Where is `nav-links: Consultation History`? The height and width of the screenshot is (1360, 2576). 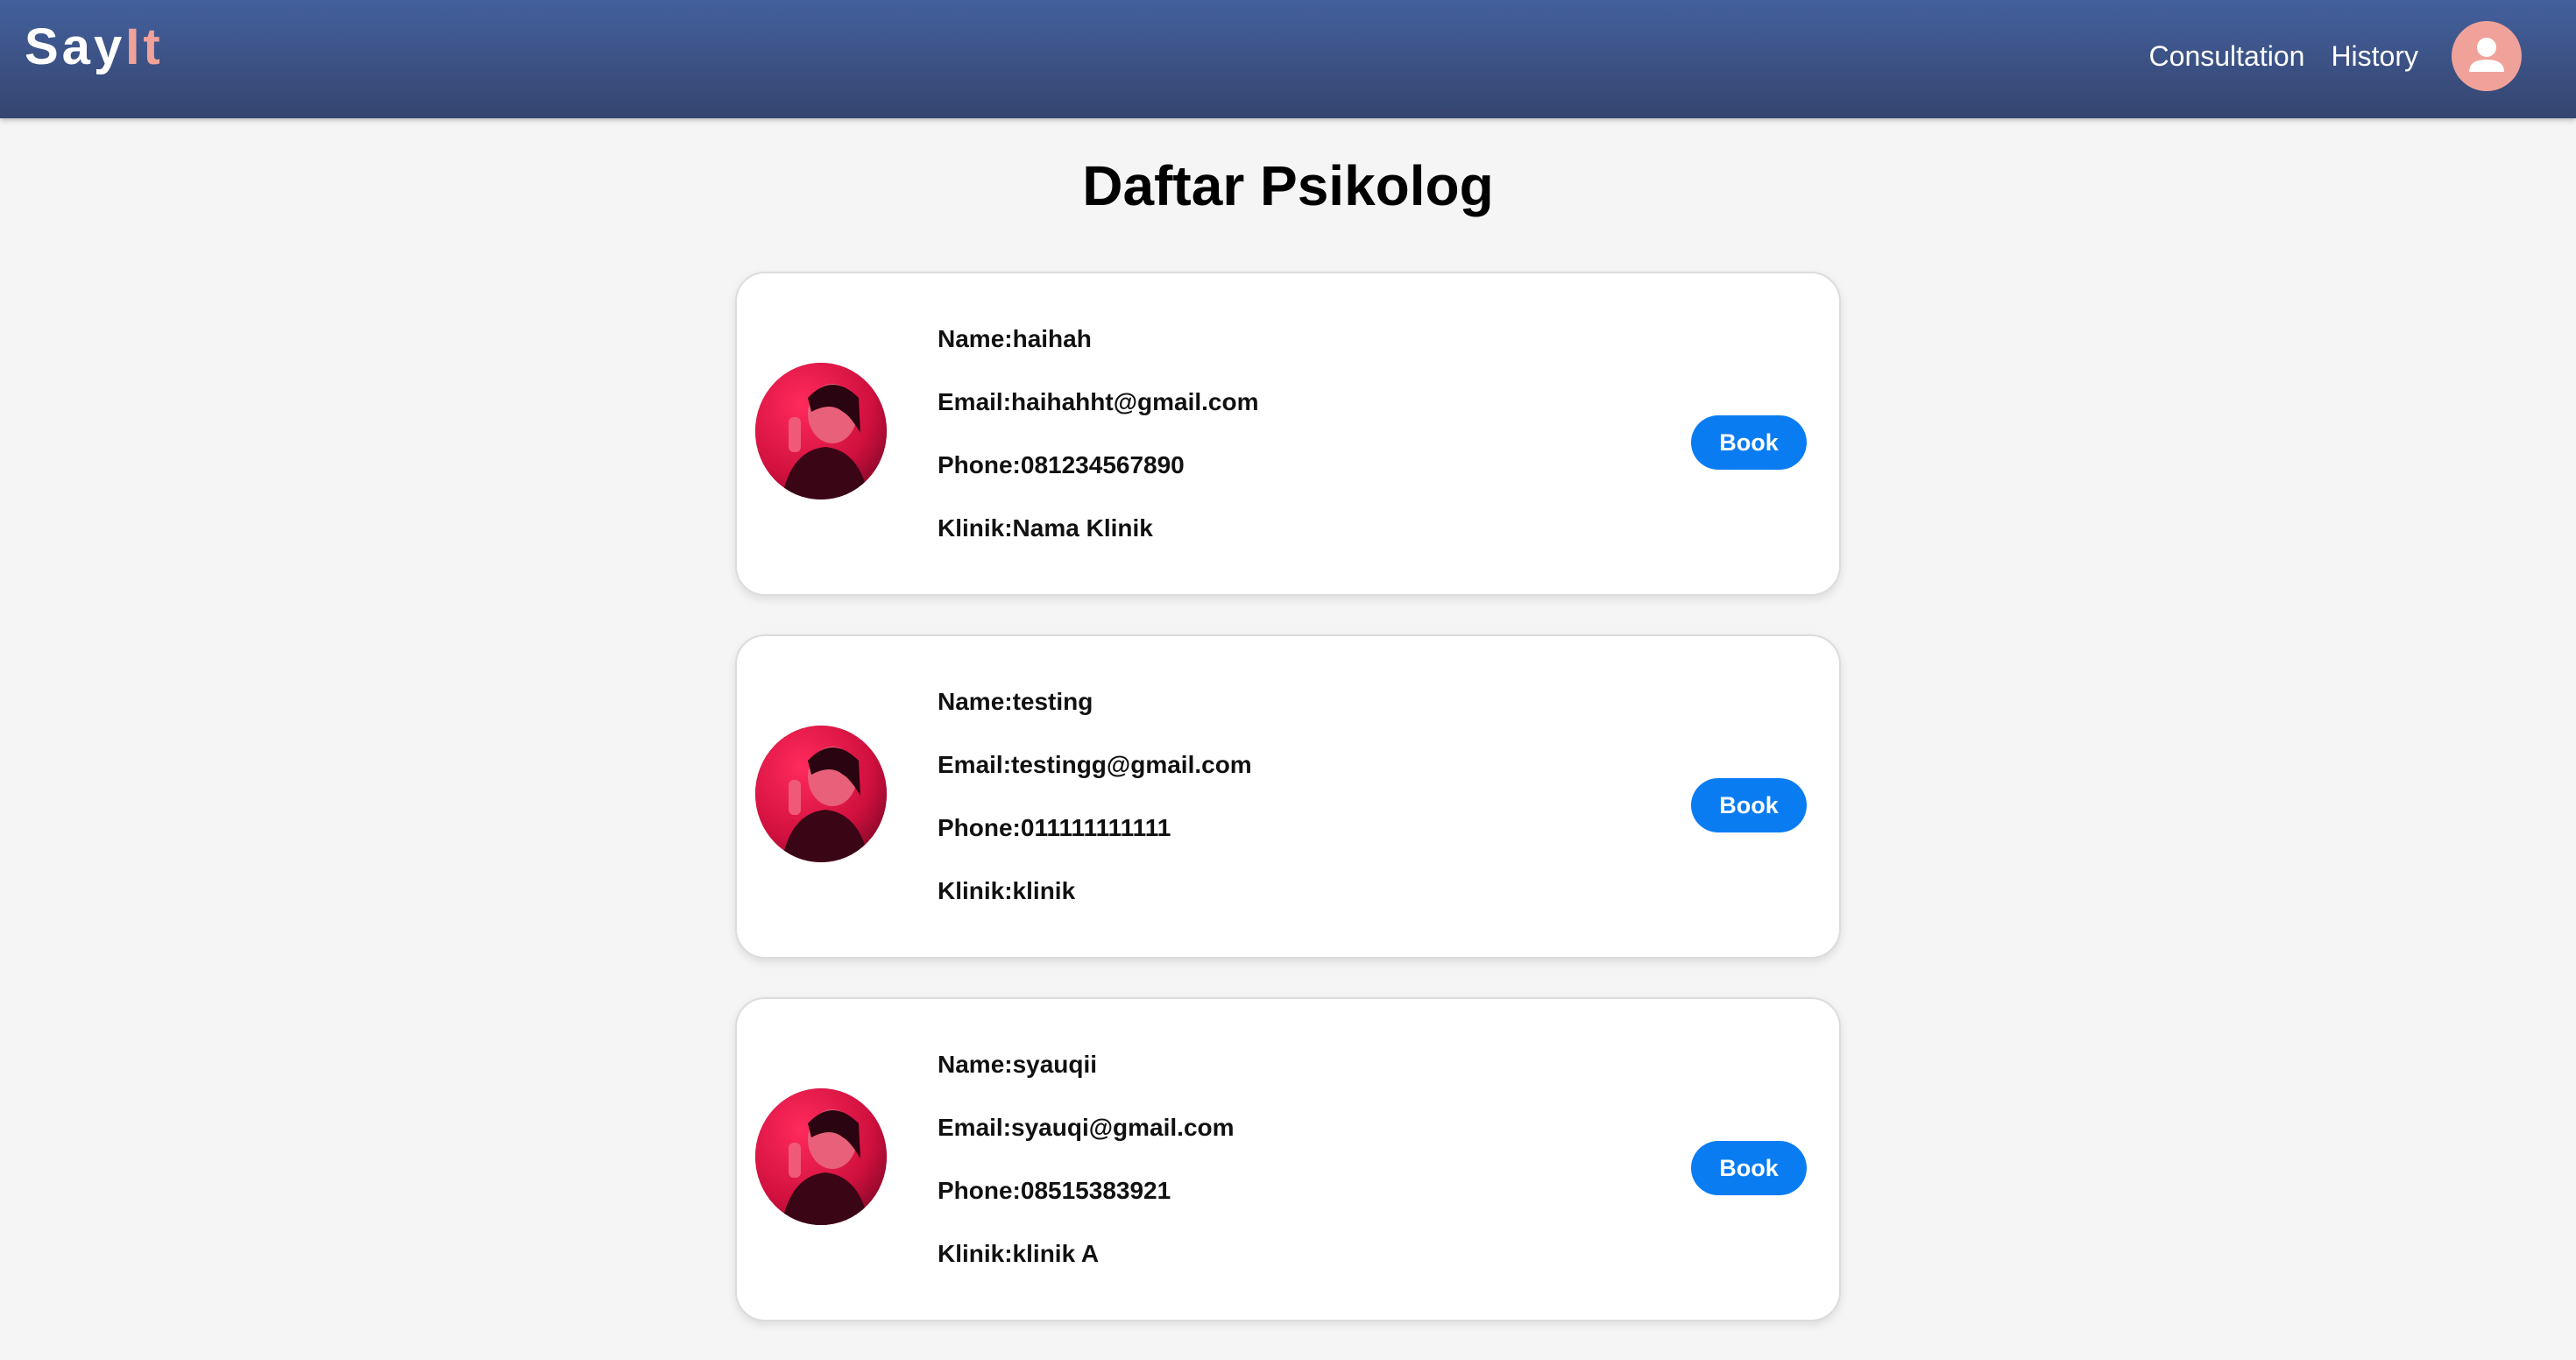
nav-links: Consultation History is located at coordinates (2283, 56).